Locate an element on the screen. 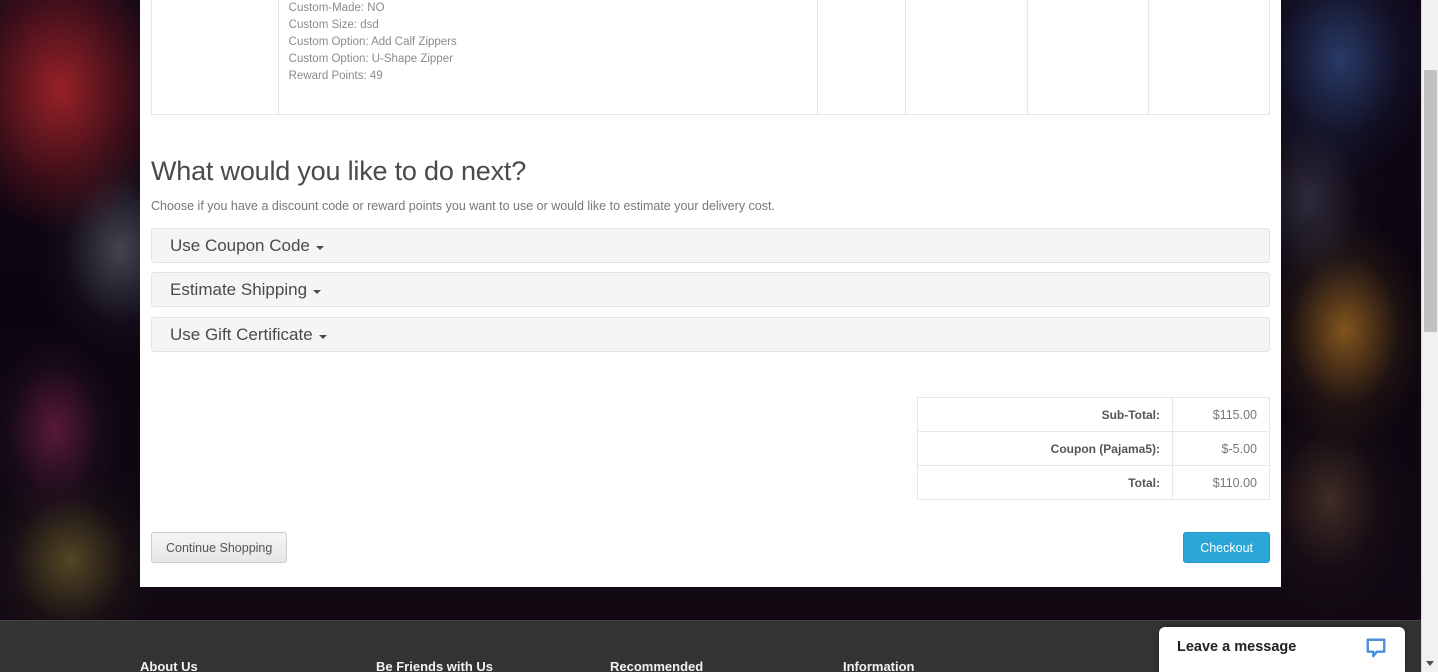 The height and width of the screenshot is (672, 1438). scrollbar-down-arrow is located at coordinates (1430, 663).